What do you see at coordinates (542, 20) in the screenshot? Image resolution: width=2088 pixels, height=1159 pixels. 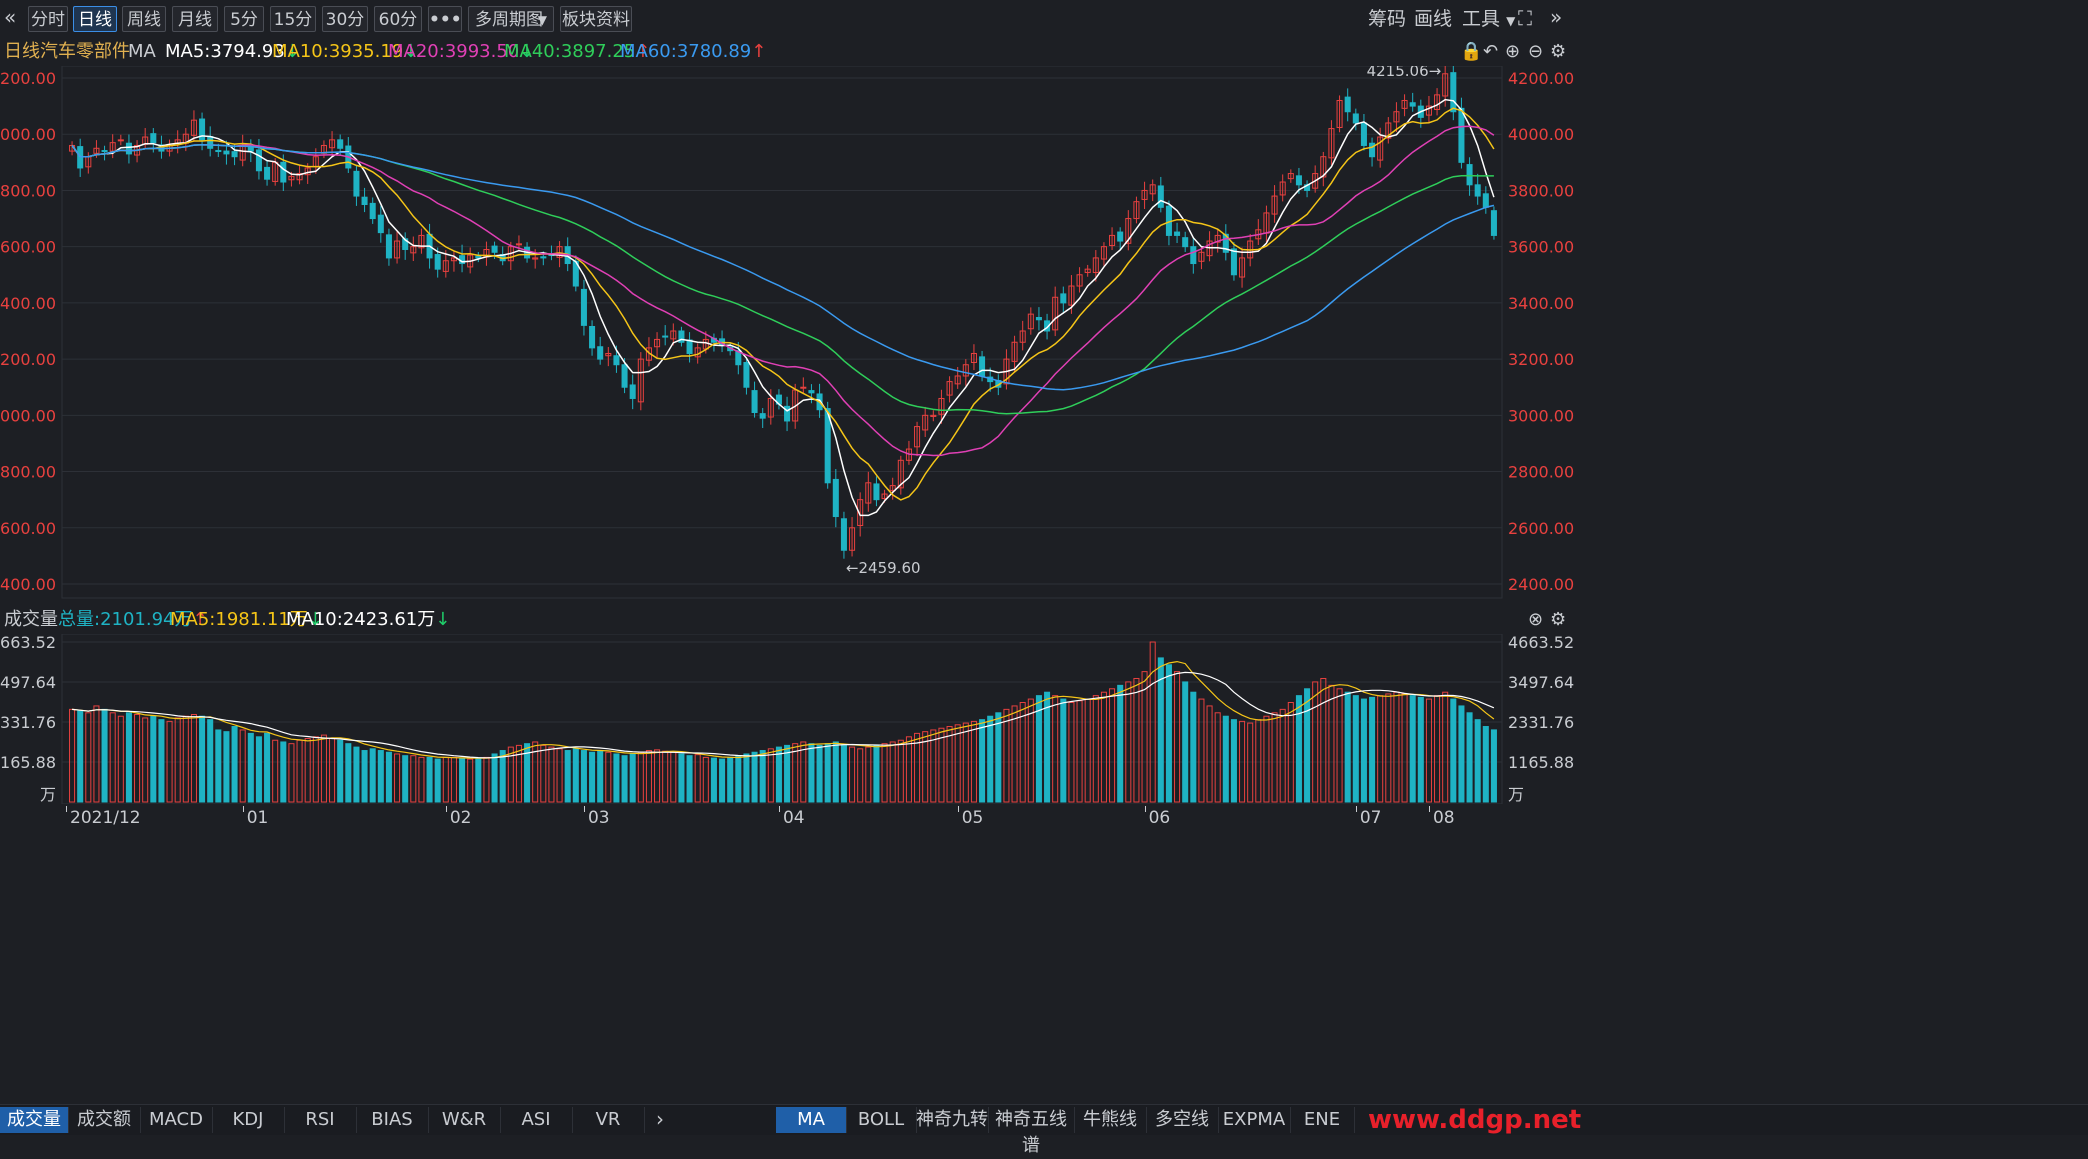 I see `dropdown-caret-icon: ▼` at bounding box center [542, 20].